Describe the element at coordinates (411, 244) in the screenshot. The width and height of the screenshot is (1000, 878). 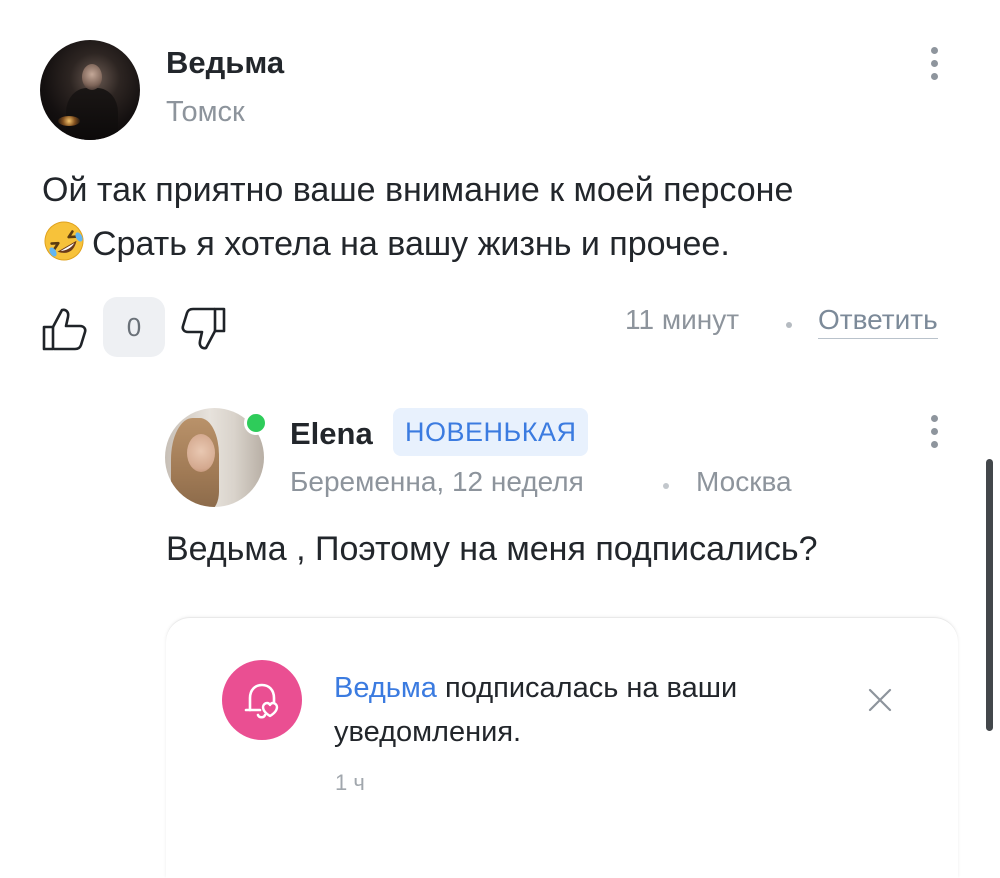
I see `comment-text-line2: Срать я хотела на вашу жизнь и прочее.` at that location.